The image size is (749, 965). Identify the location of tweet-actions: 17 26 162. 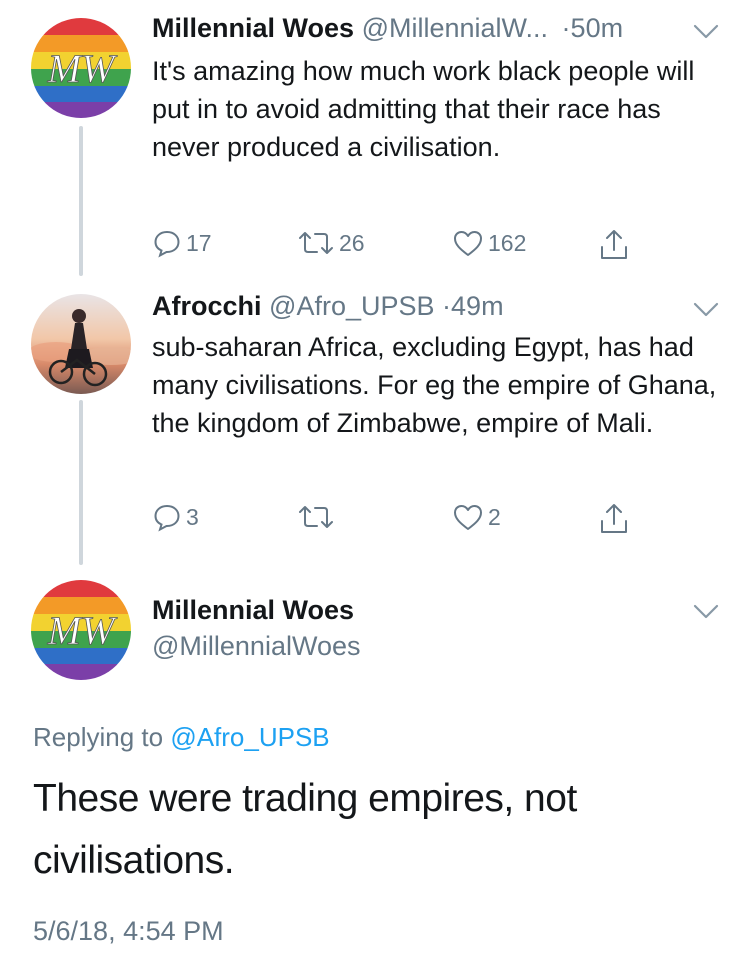
(402, 245).